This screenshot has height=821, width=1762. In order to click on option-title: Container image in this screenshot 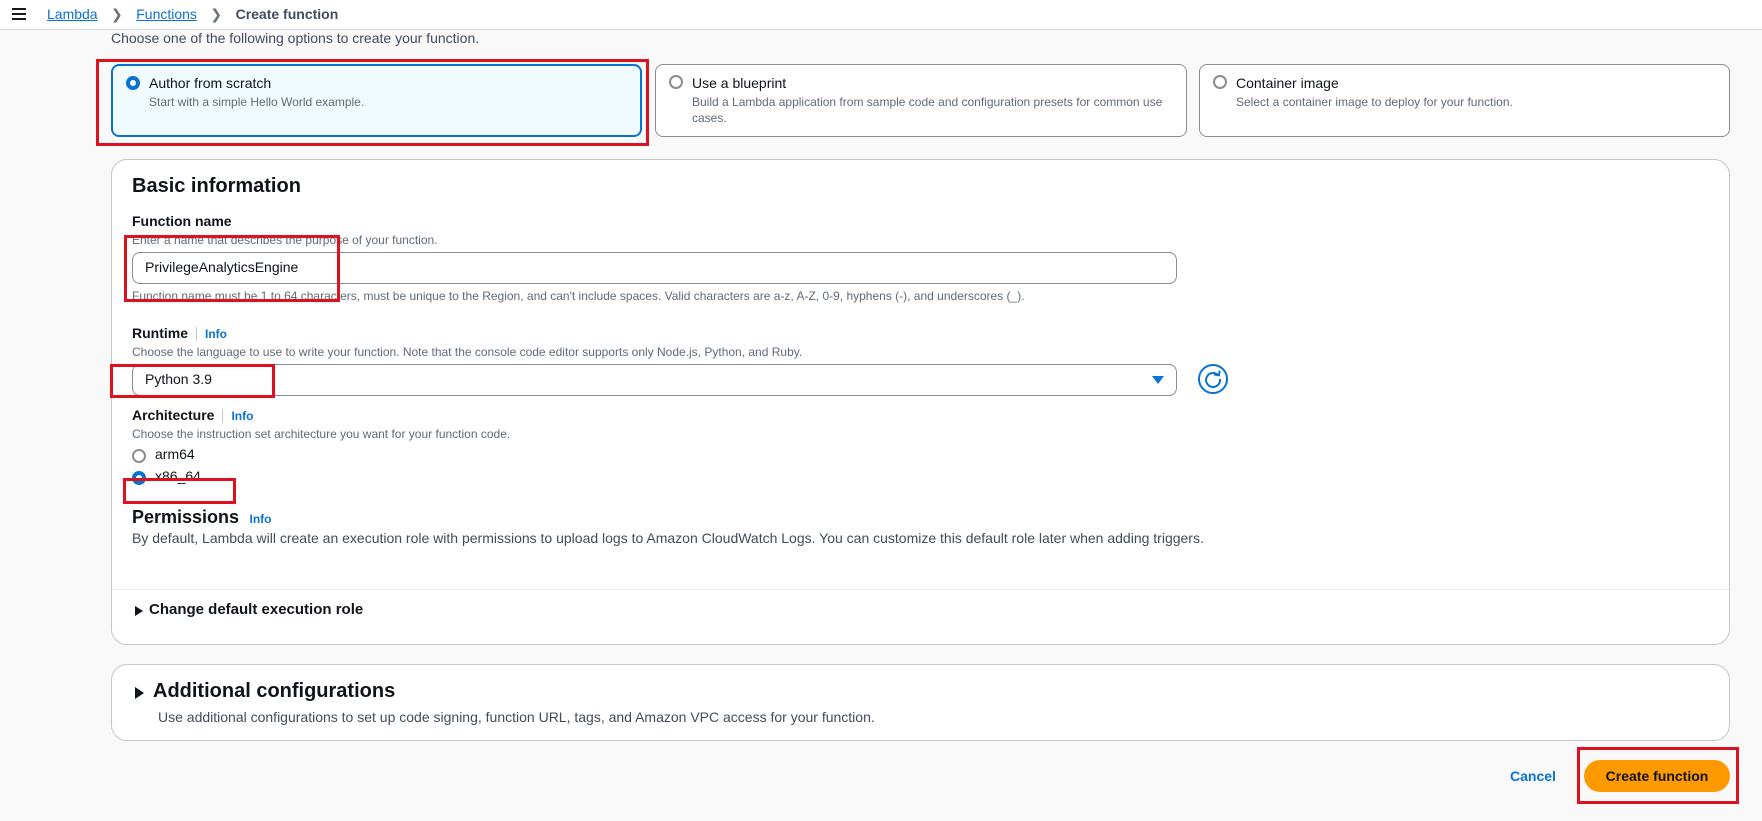, I will do `click(1287, 83)`.